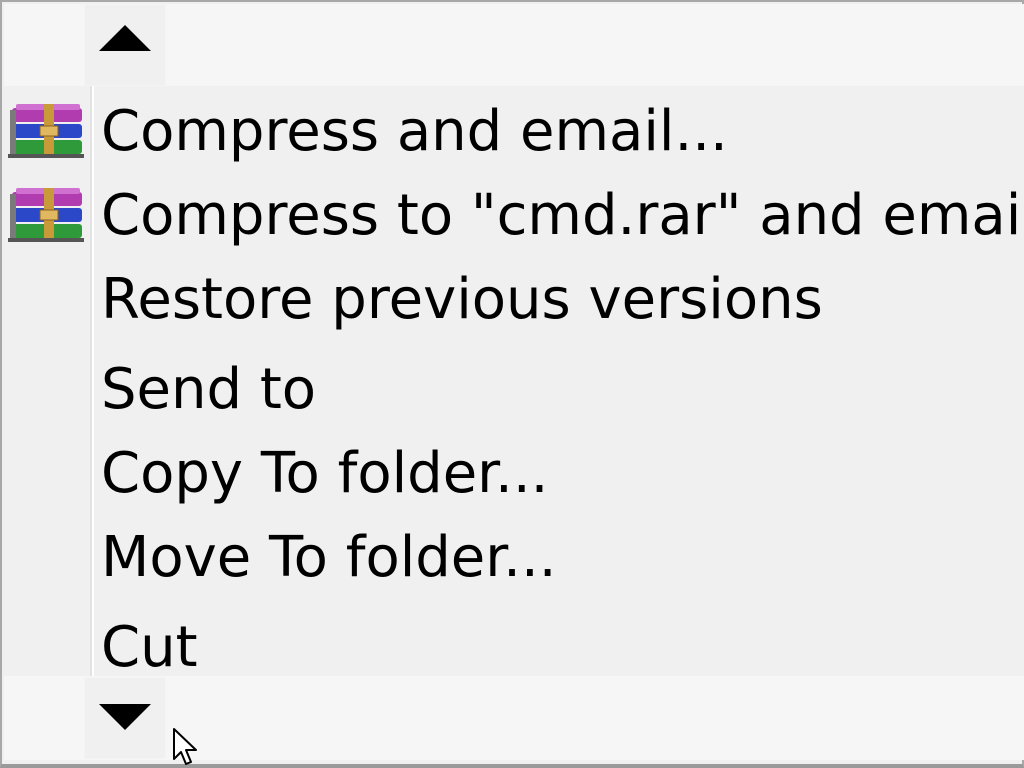 The height and width of the screenshot is (768, 1024). I want to click on scroll-up-button, so click(125, 45).